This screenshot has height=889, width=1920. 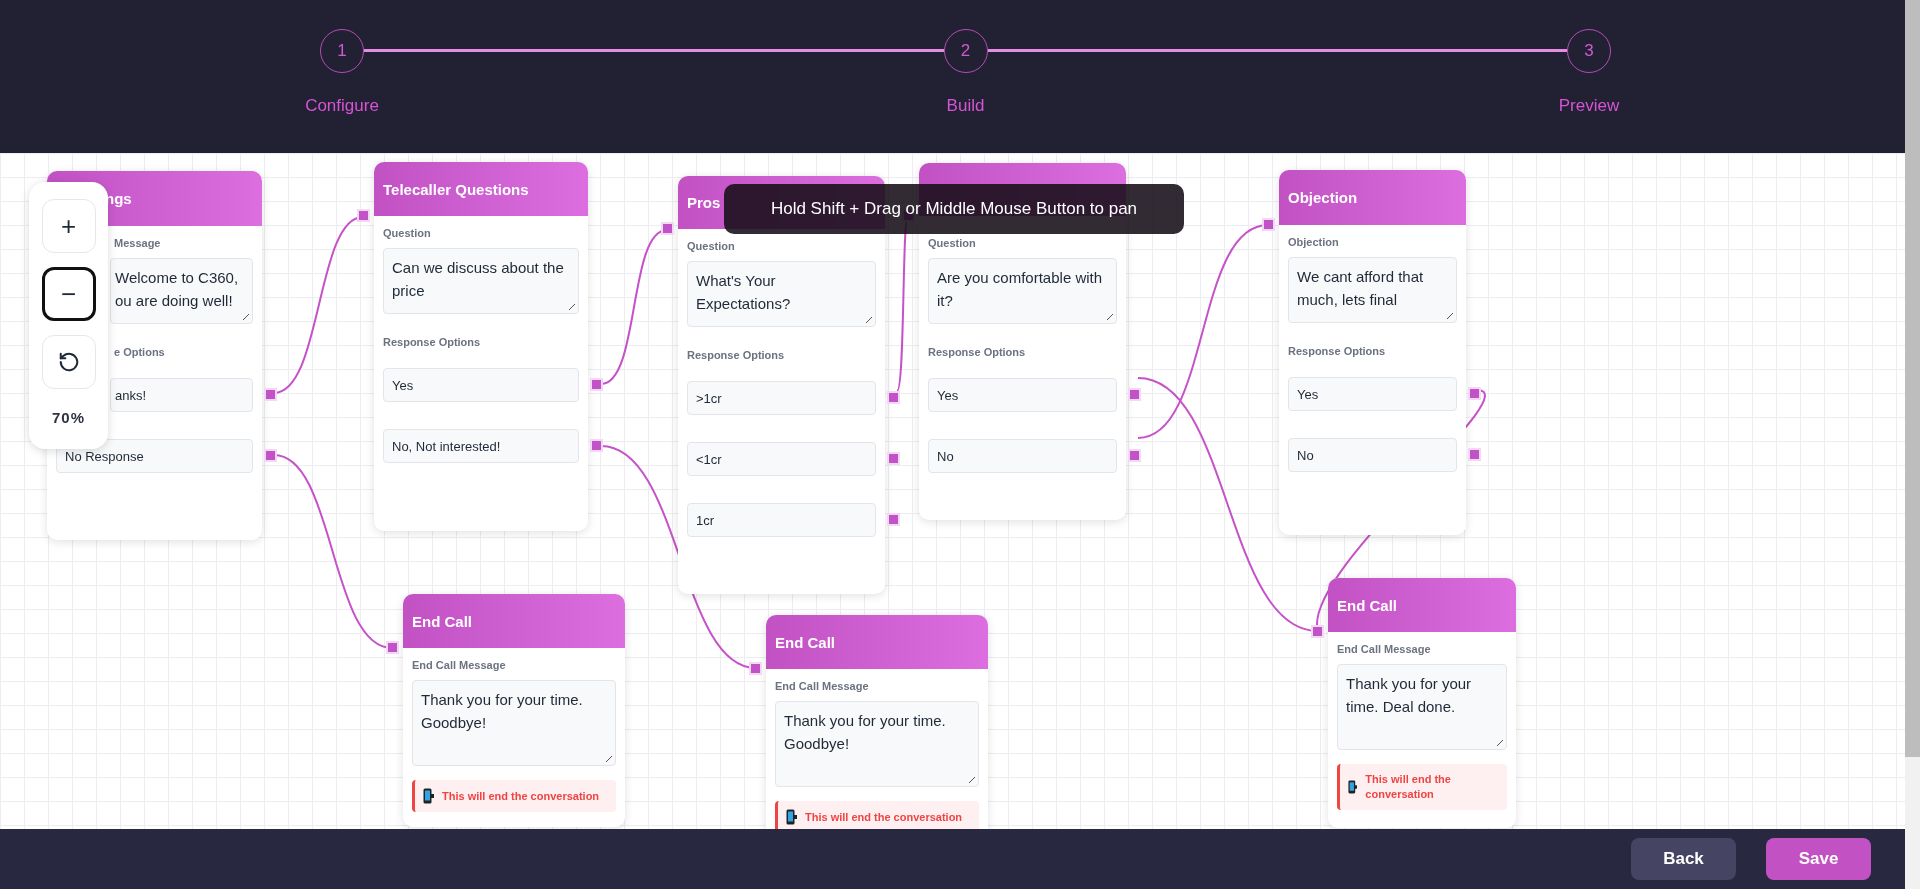 I want to click on text-area: Thank you for your time. Deal done., so click(x=1422, y=707).